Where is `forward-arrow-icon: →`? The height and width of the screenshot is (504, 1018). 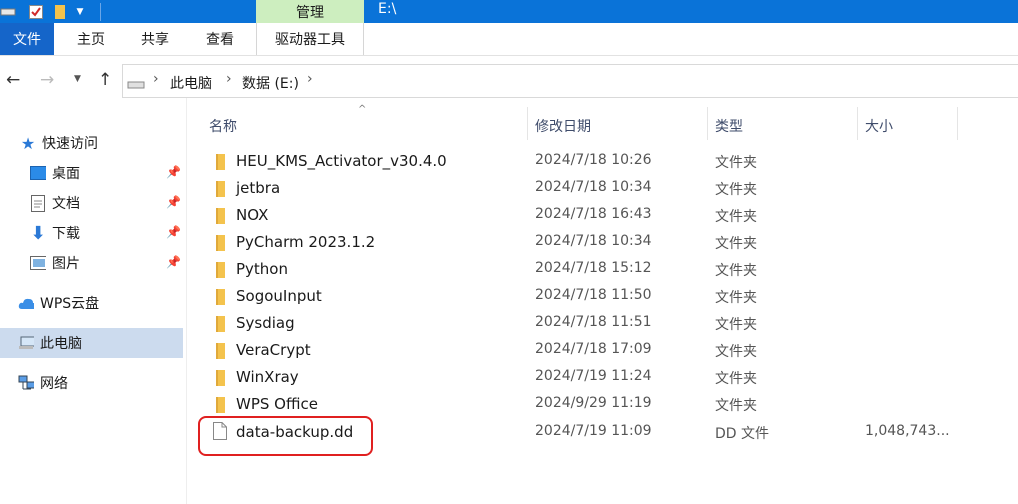 forward-arrow-icon: → is located at coordinates (47, 80).